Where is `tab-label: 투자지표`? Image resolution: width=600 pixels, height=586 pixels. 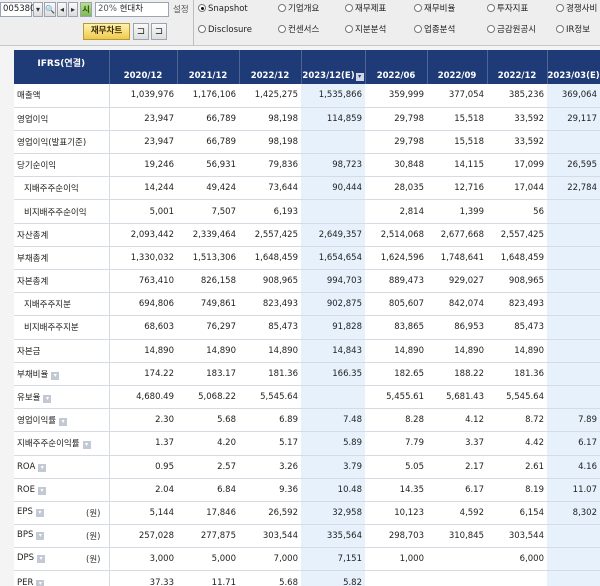 tab-label: 투자지표 is located at coordinates (513, 9).